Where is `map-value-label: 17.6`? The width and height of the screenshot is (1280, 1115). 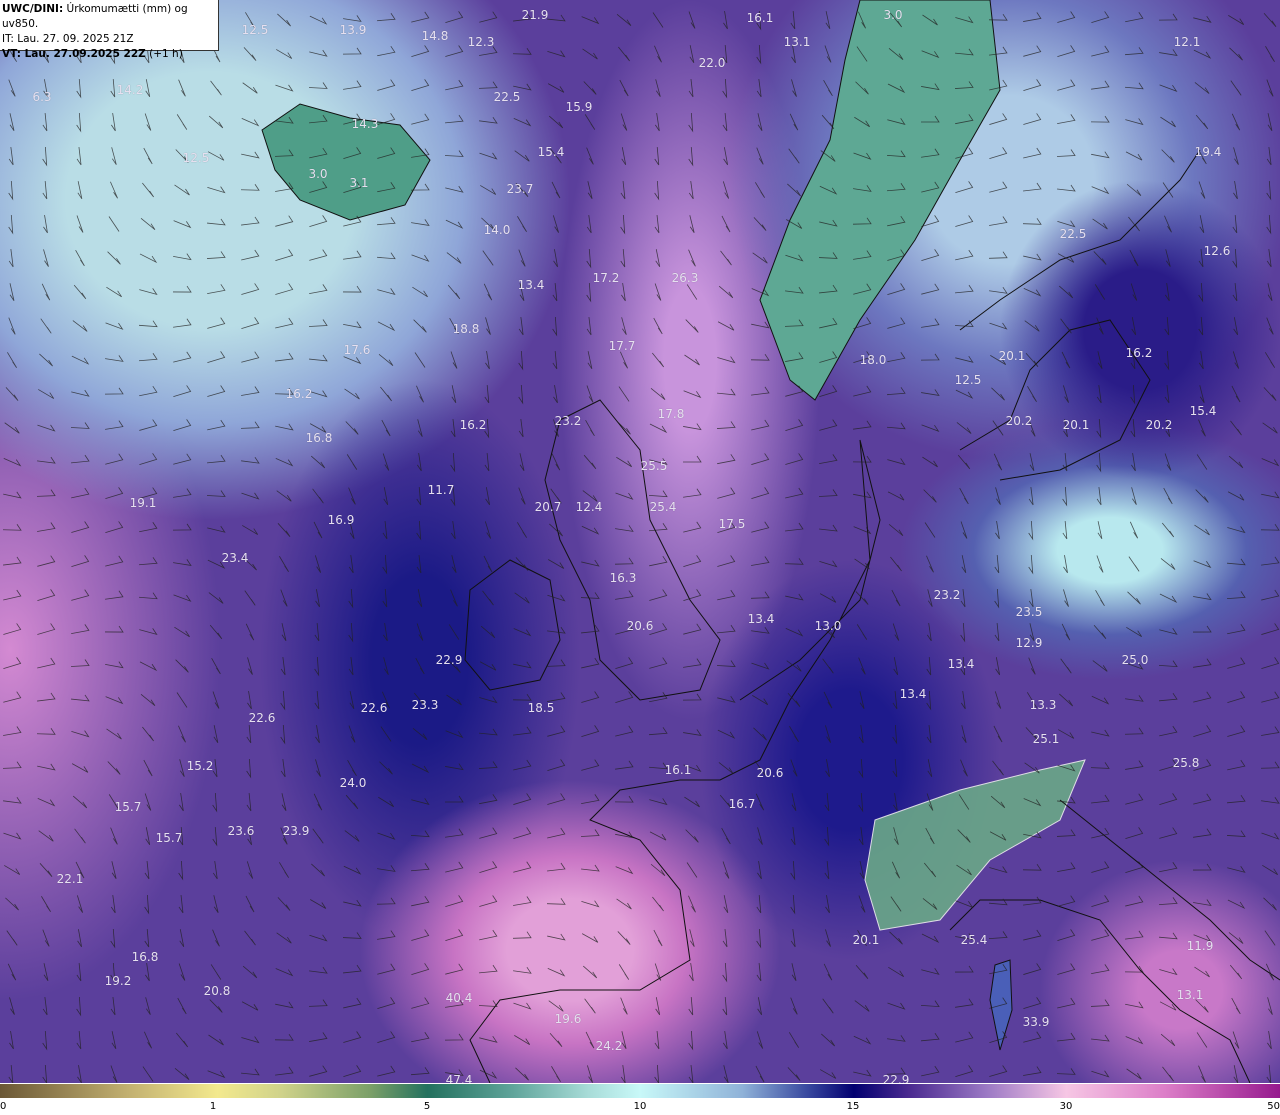
map-value-label: 17.6 is located at coordinates (357, 350).